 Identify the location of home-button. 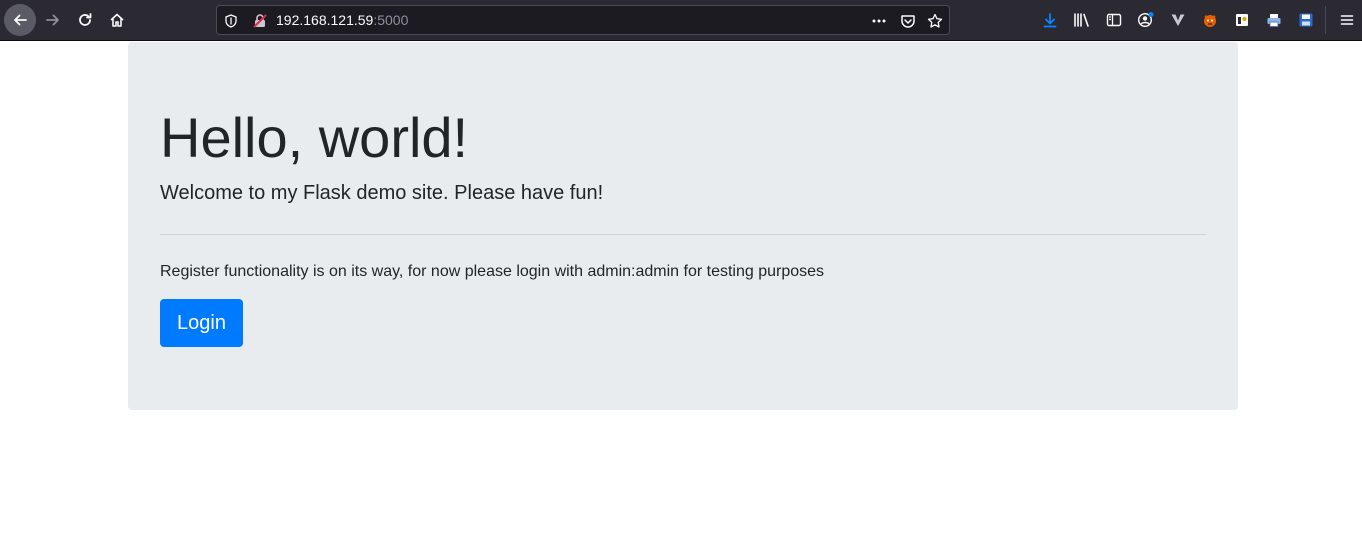
(117, 20).